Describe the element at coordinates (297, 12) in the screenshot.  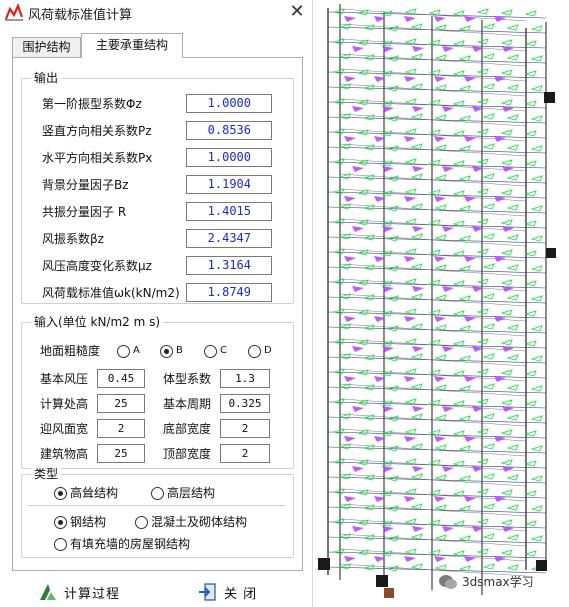
I see `close-icon: ✕` at that location.